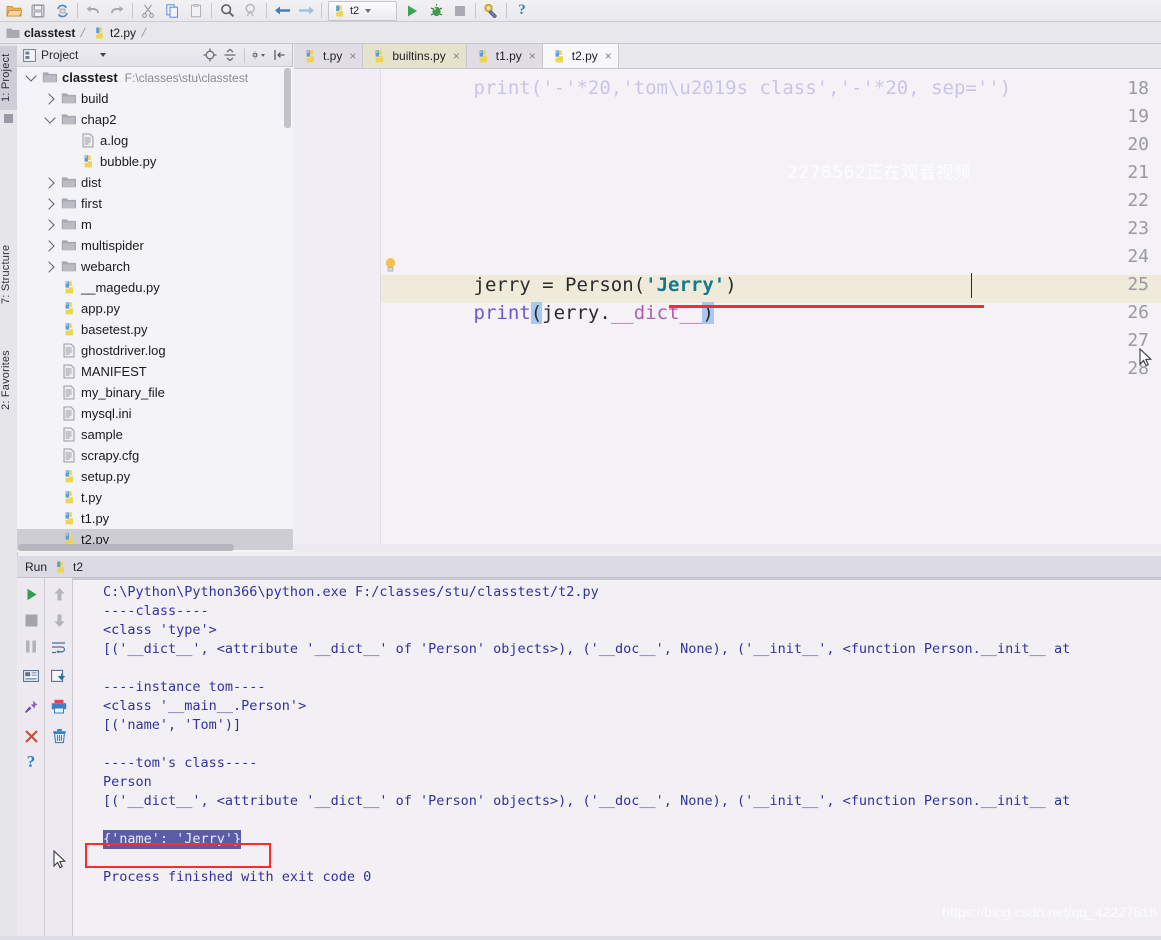 Image resolution: width=1161 pixels, height=940 pixels. I want to click on locate-icon, so click(209, 55).